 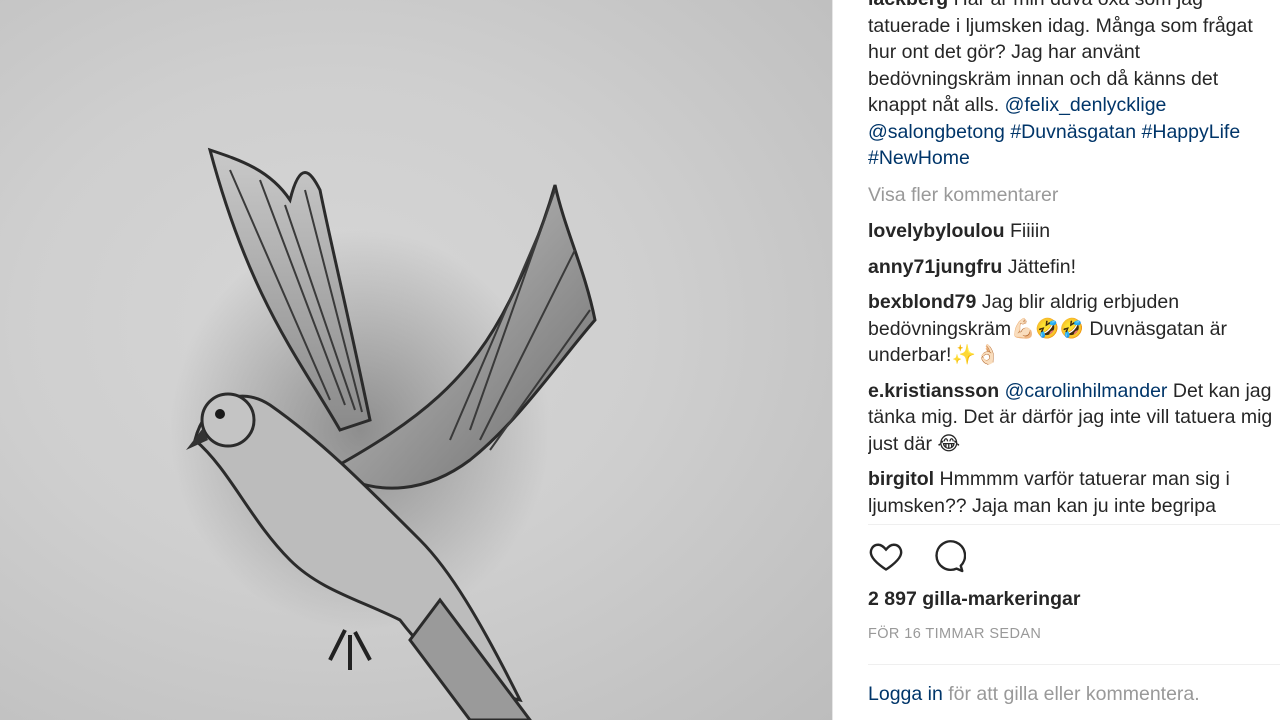 I want to click on comment-item: lovelybyloulou Fiiiin, so click(x=1070, y=231).